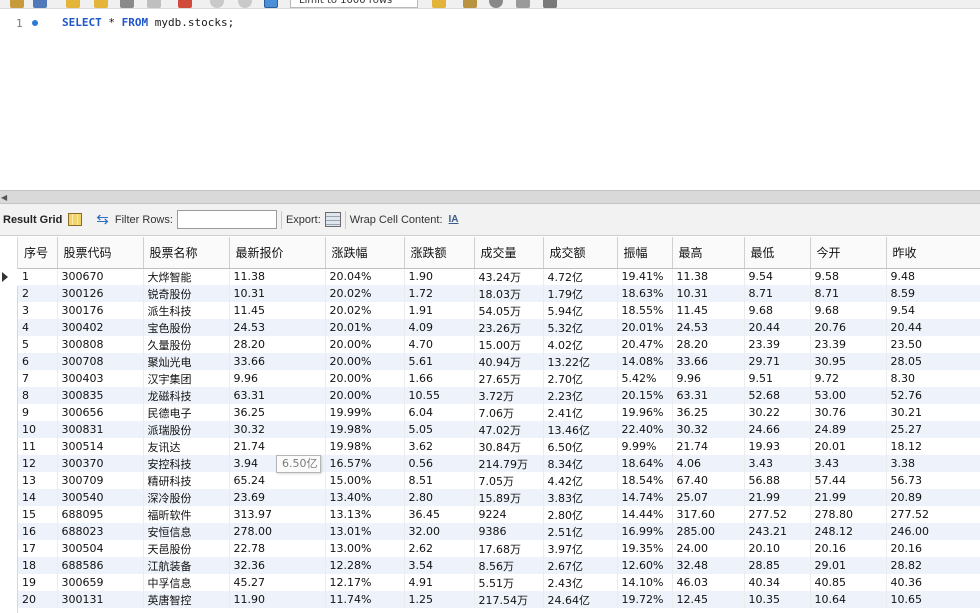  I want to click on table-cell: 13.01%, so click(365, 531).